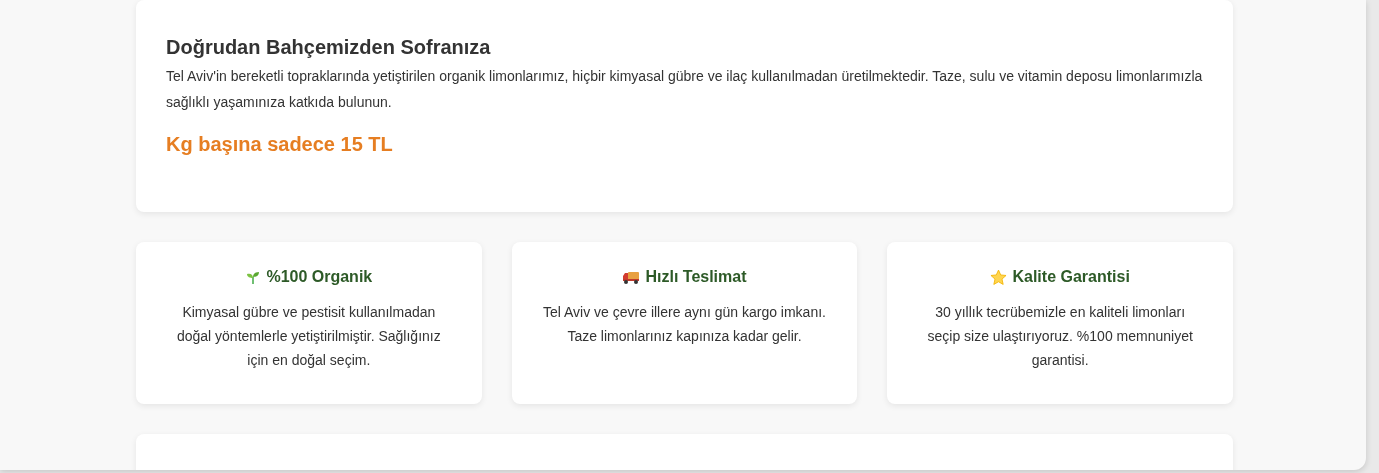  What do you see at coordinates (308, 336) in the screenshot?
I see `feature-text: Kimyasal gübre ve pestisit kullanılmadan doğal yöntemlerle yetiştirilmiştir. Sağlığınız için en doğal seçim.` at bounding box center [308, 336].